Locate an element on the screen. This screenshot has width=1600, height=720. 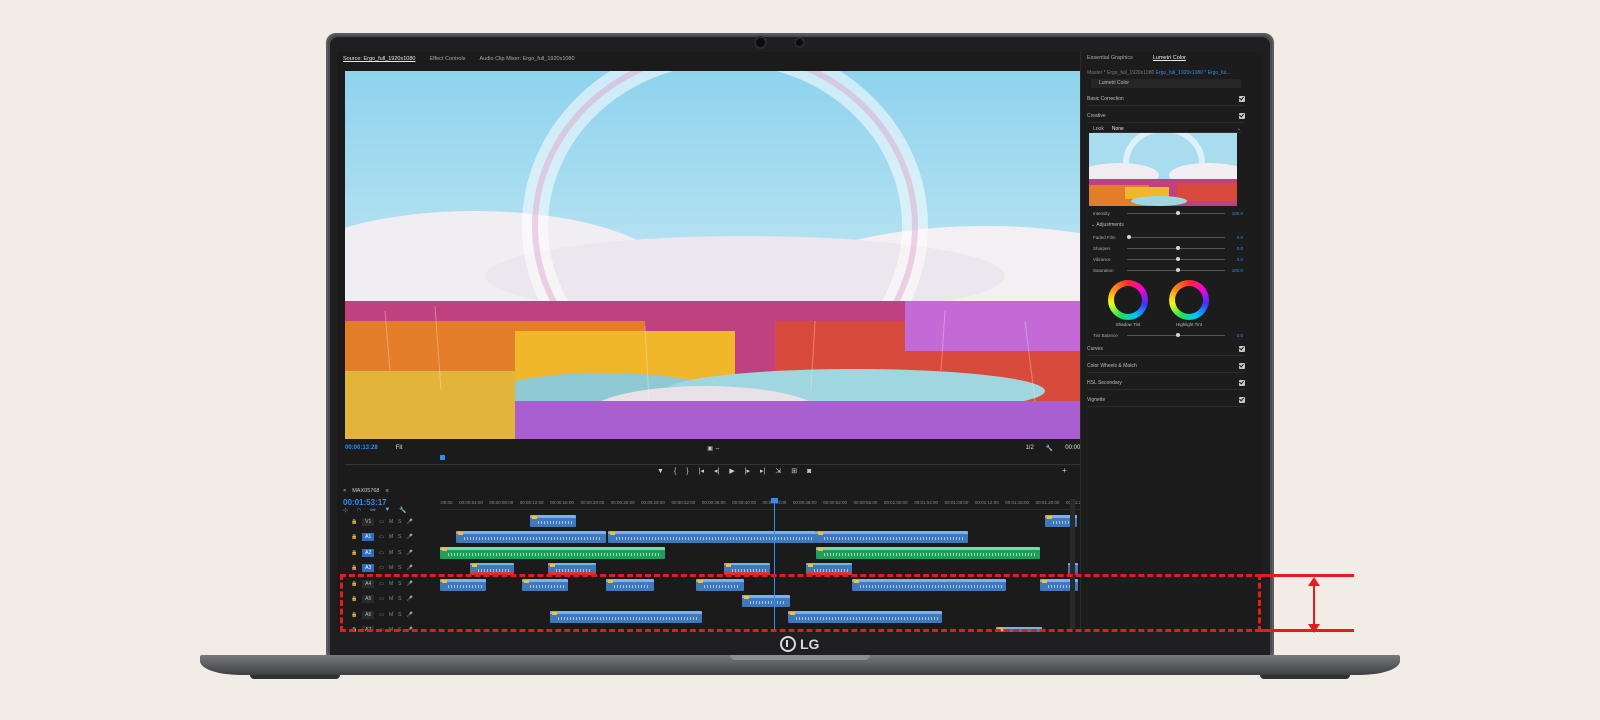
track-name: A2 is located at coordinates (368, 552).